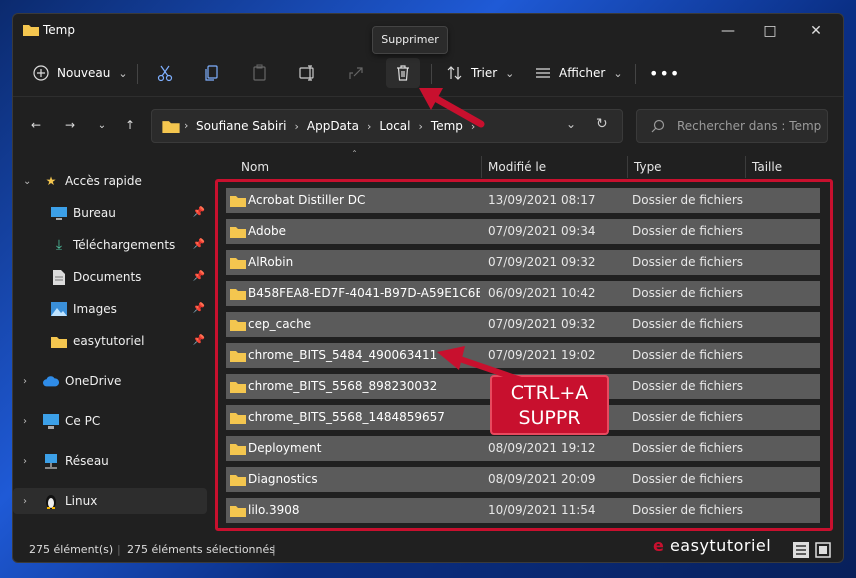 The width and height of the screenshot is (856, 578). I want to click on sidebar-item-ce-pc: › Ce PC, so click(110, 421).